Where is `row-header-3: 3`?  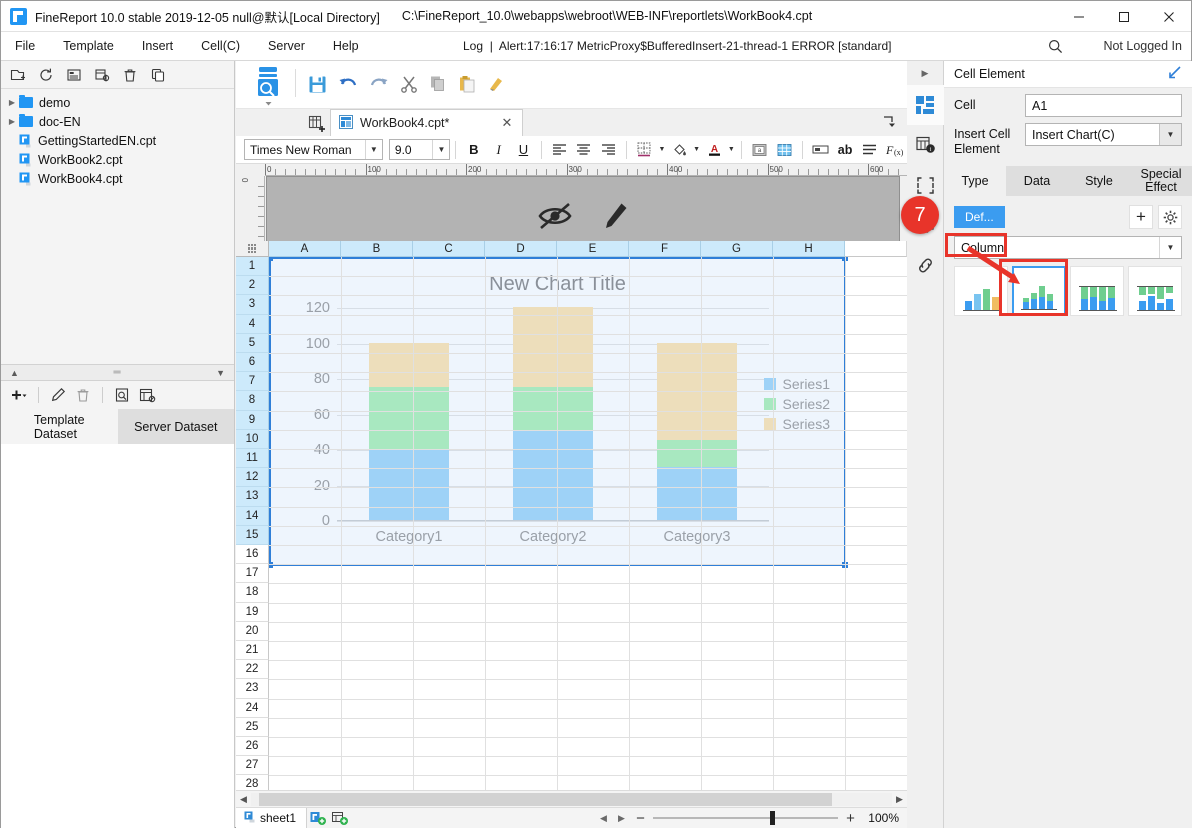
row-header-3: 3 is located at coordinates (252, 305).